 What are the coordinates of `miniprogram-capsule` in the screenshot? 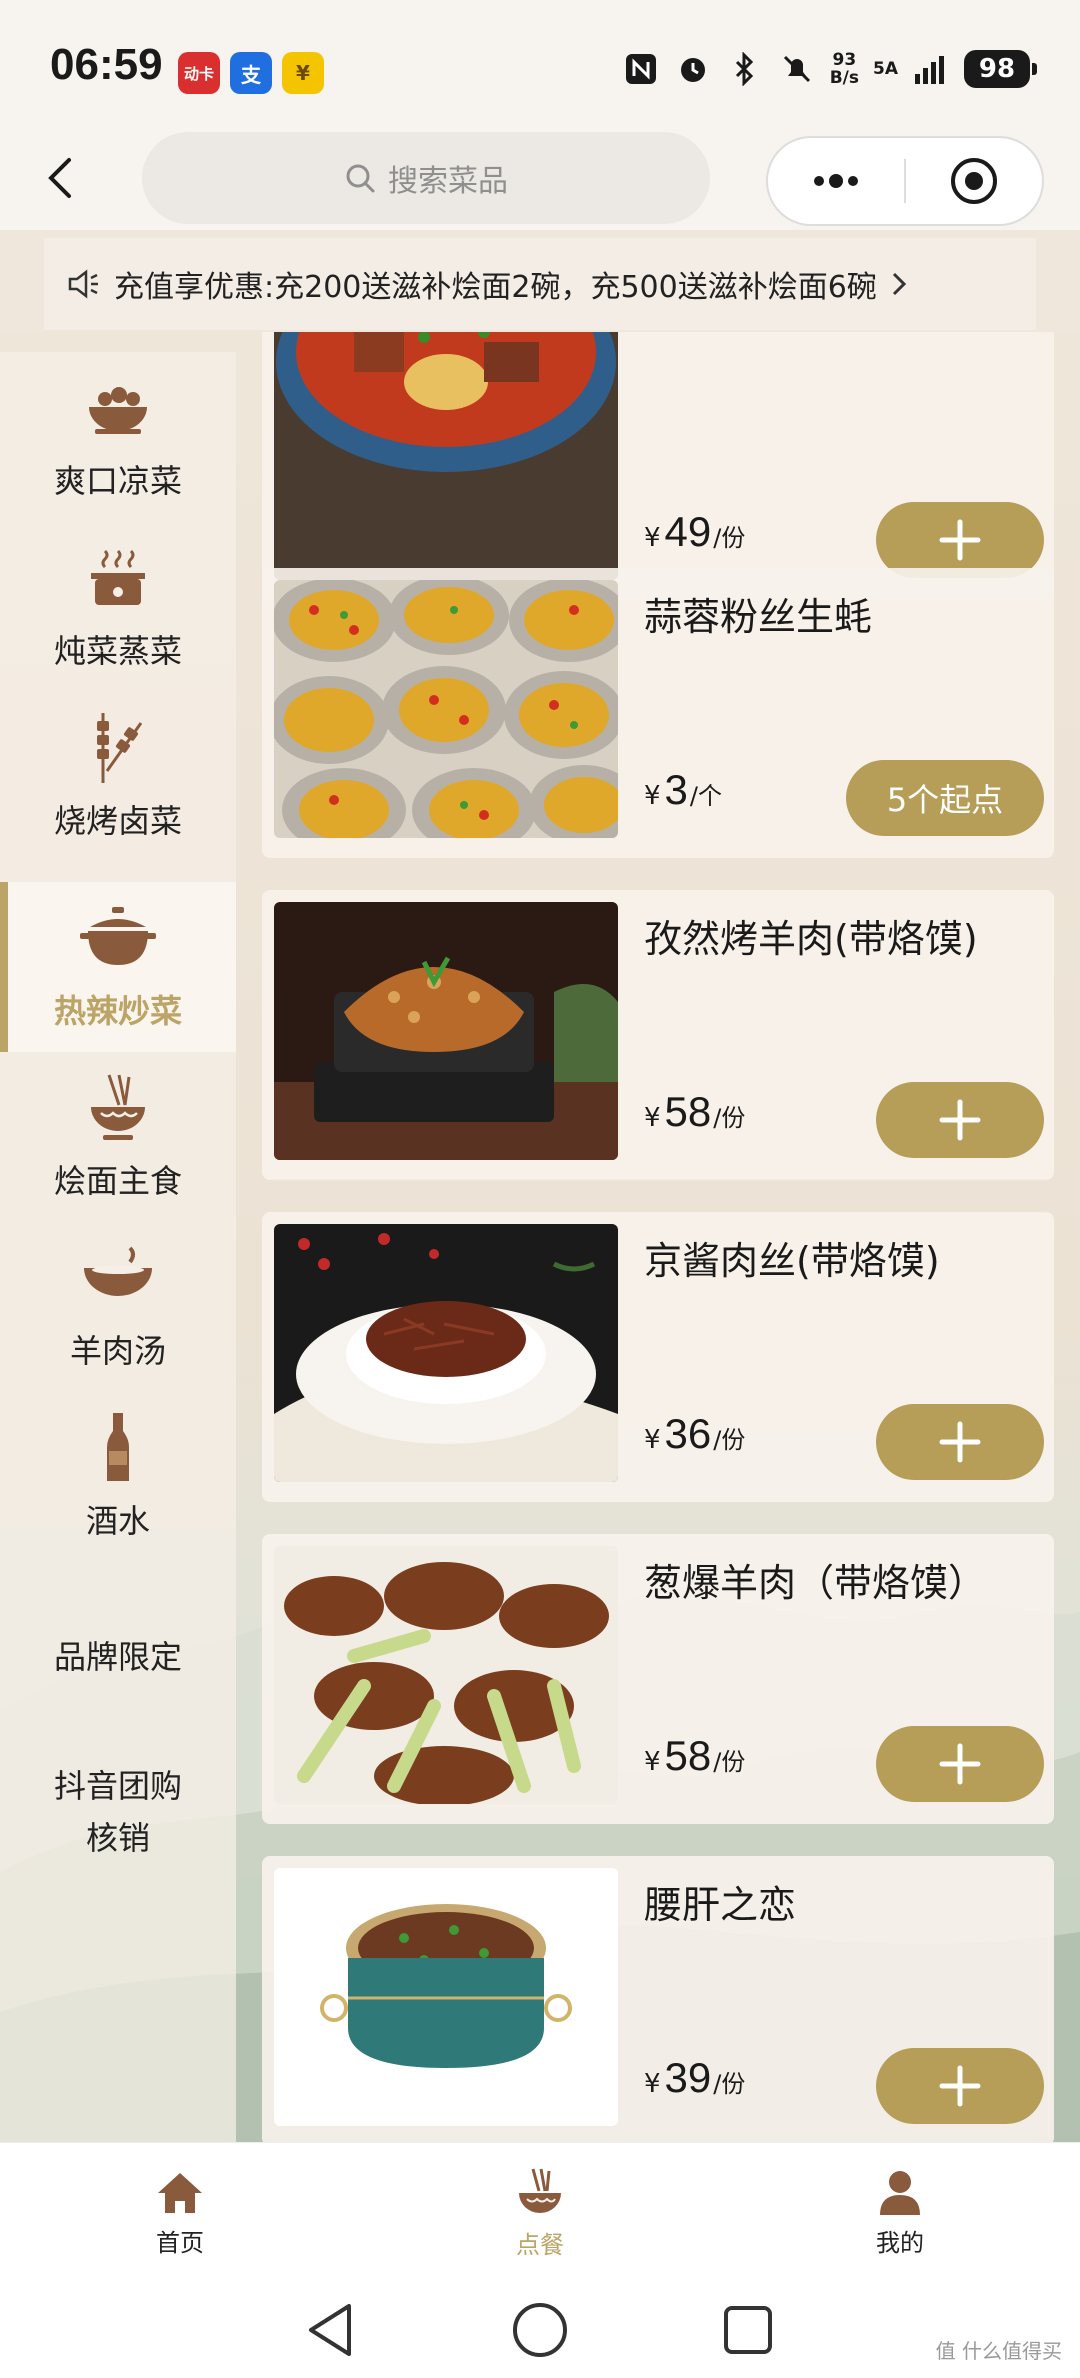 It's located at (905, 181).